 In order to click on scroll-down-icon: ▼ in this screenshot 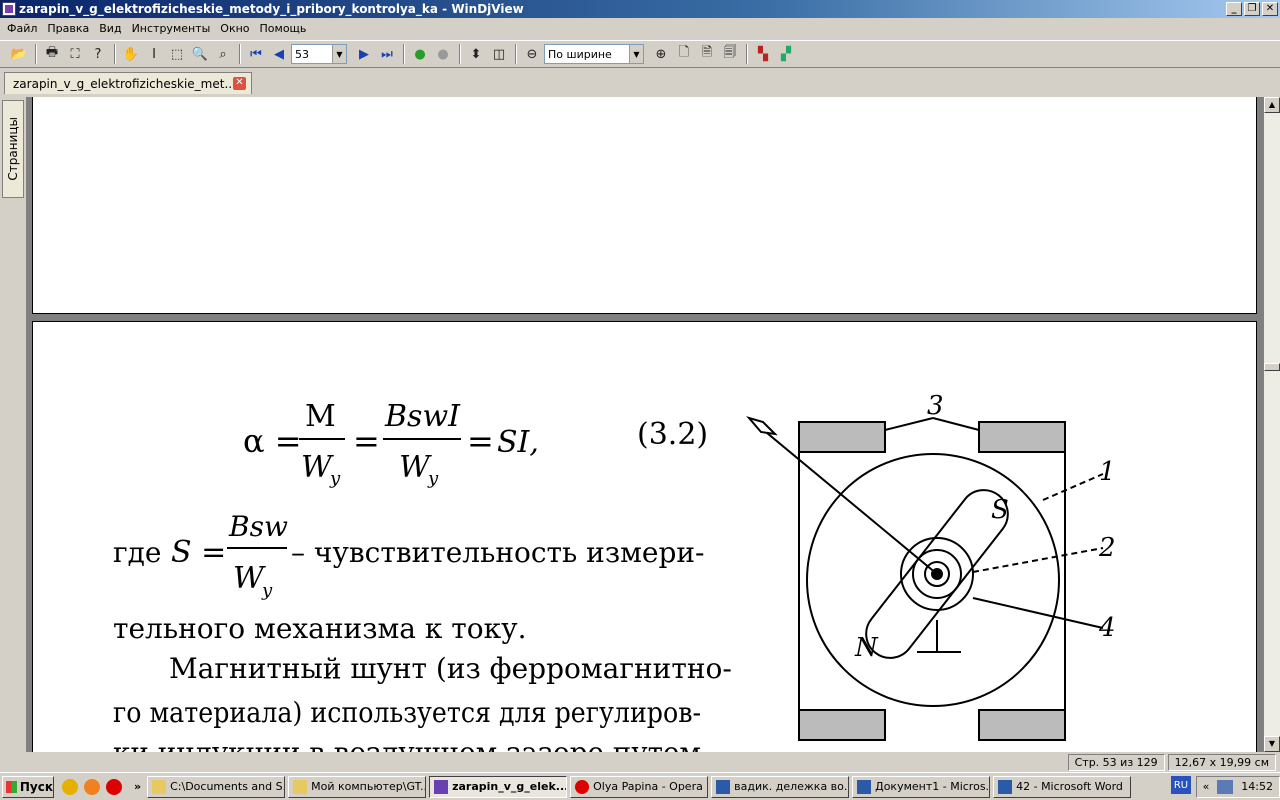, I will do `click(1272, 744)`.